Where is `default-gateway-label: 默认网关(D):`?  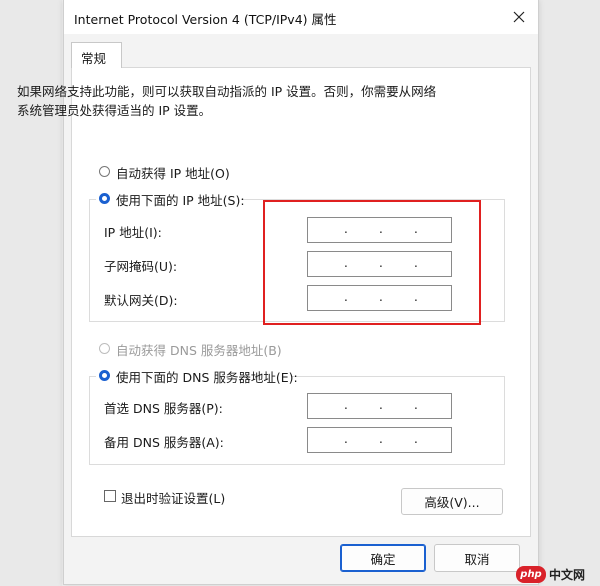 default-gateway-label: 默认网关(D): is located at coordinates (141, 300).